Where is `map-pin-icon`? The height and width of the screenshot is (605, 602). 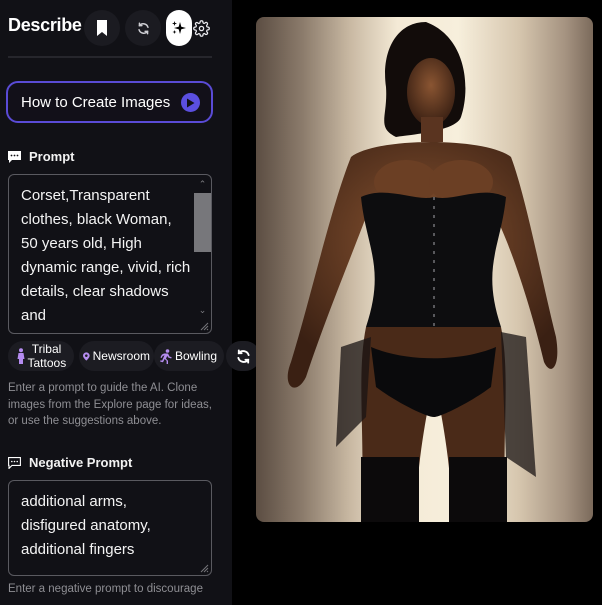 map-pin-icon is located at coordinates (86, 356).